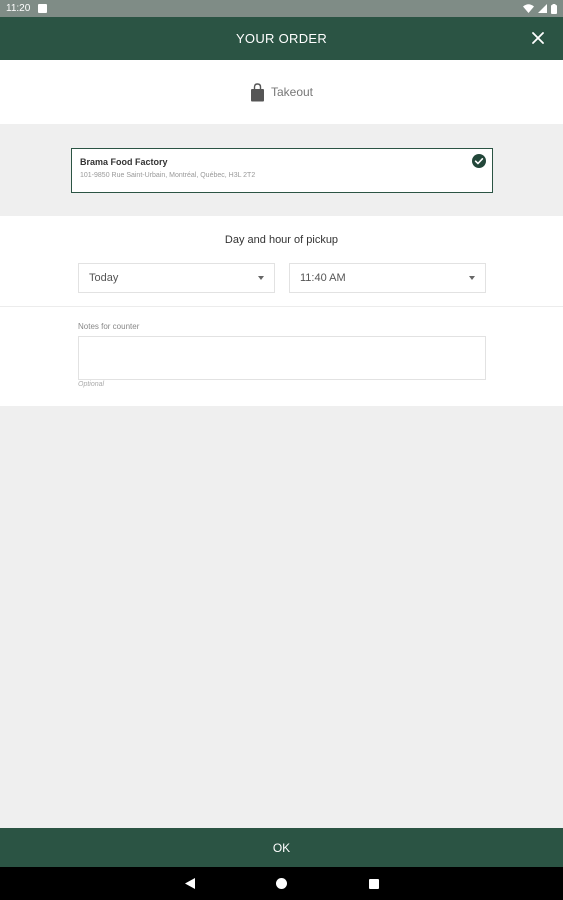 This screenshot has height=900, width=563. What do you see at coordinates (43, 8) in the screenshot?
I see `notification-icon` at bounding box center [43, 8].